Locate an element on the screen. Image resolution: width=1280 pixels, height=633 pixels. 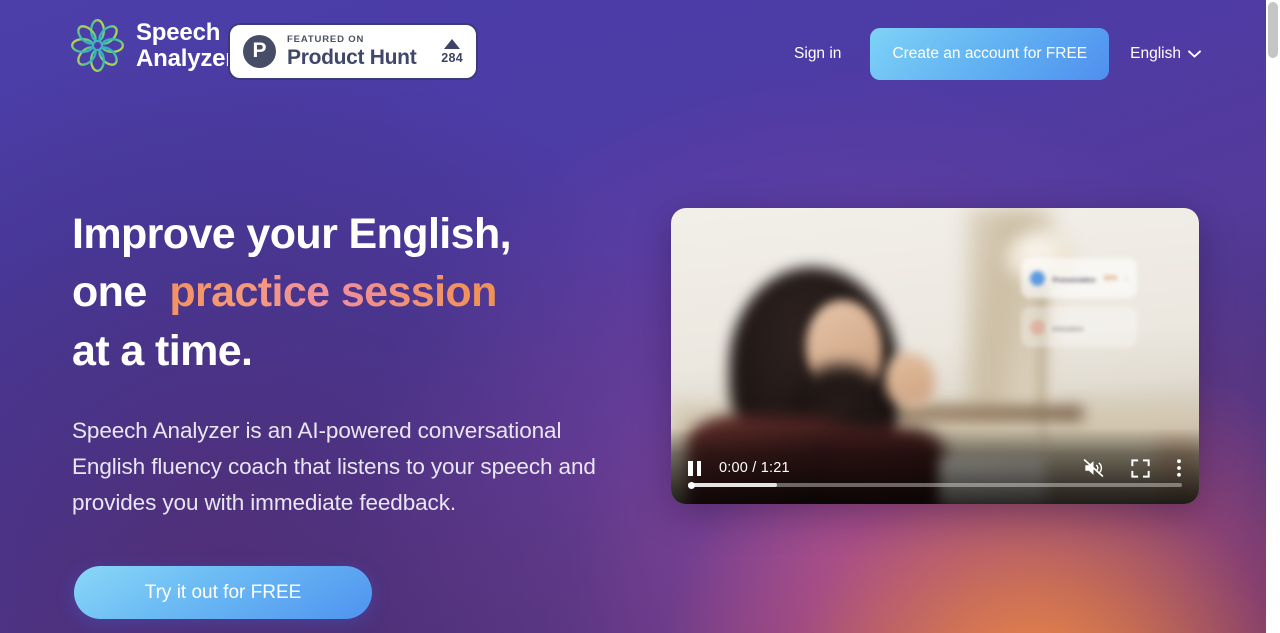
more-vertical-icon is located at coordinates (1179, 468).